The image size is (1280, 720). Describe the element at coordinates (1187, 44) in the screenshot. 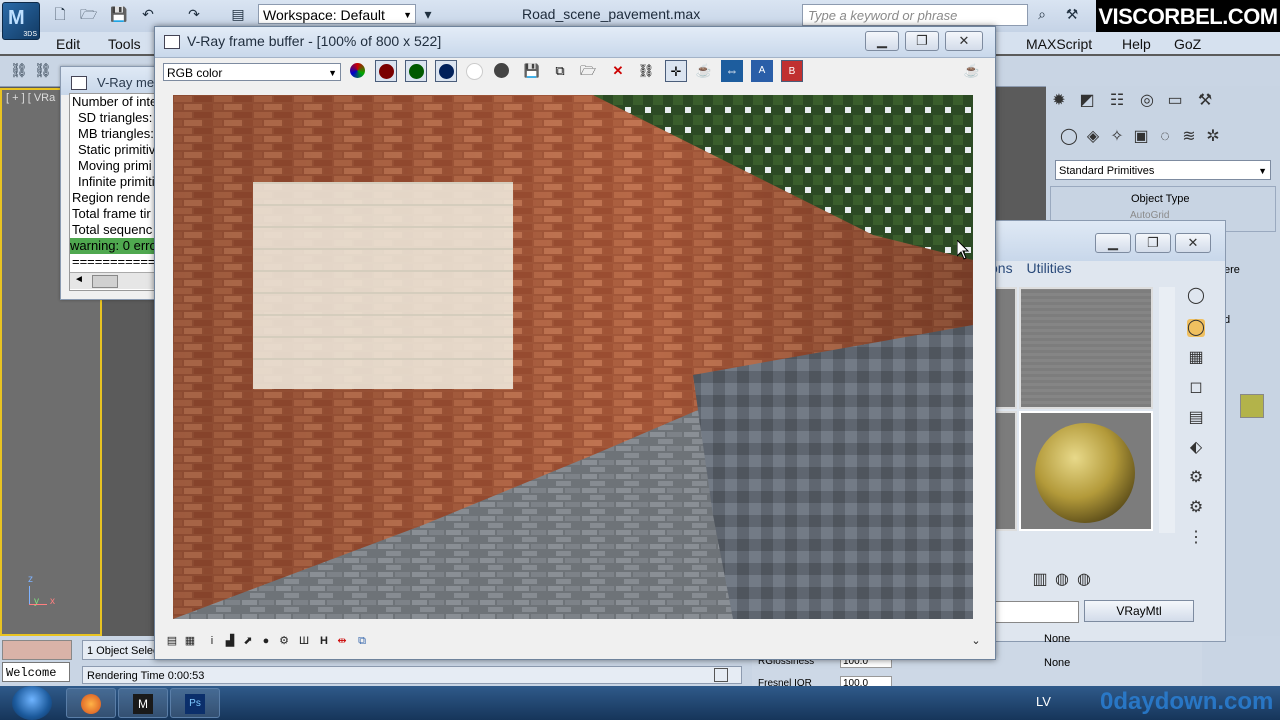

I see `menu-goz: GoZ` at that location.